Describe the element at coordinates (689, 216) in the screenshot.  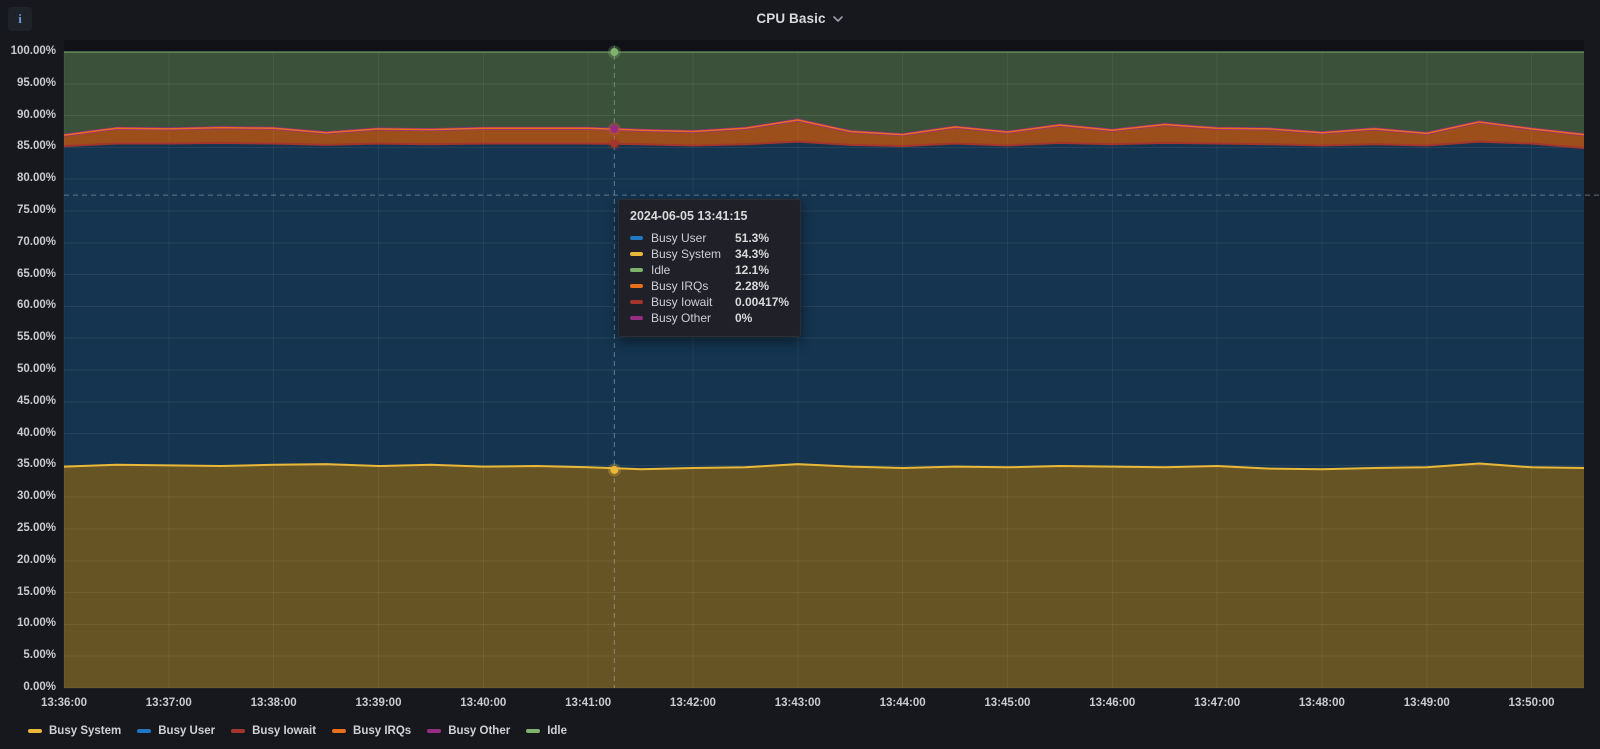
I see `tooltip-timestamp: 2024-06-05 13:41:15` at that location.